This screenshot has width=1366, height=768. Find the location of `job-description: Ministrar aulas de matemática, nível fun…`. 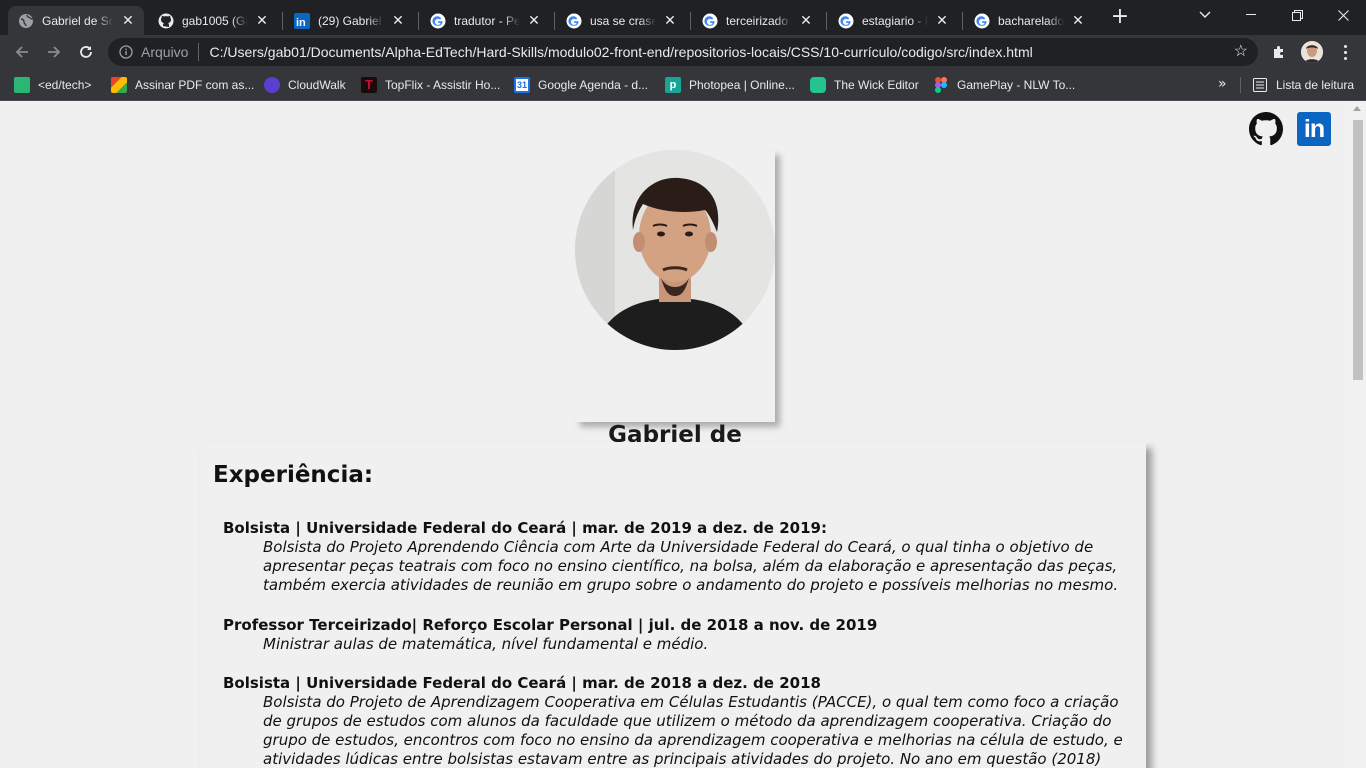

job-description: Ministrar aulas de matemática, nível fun… is located at coordinates (486, 644).